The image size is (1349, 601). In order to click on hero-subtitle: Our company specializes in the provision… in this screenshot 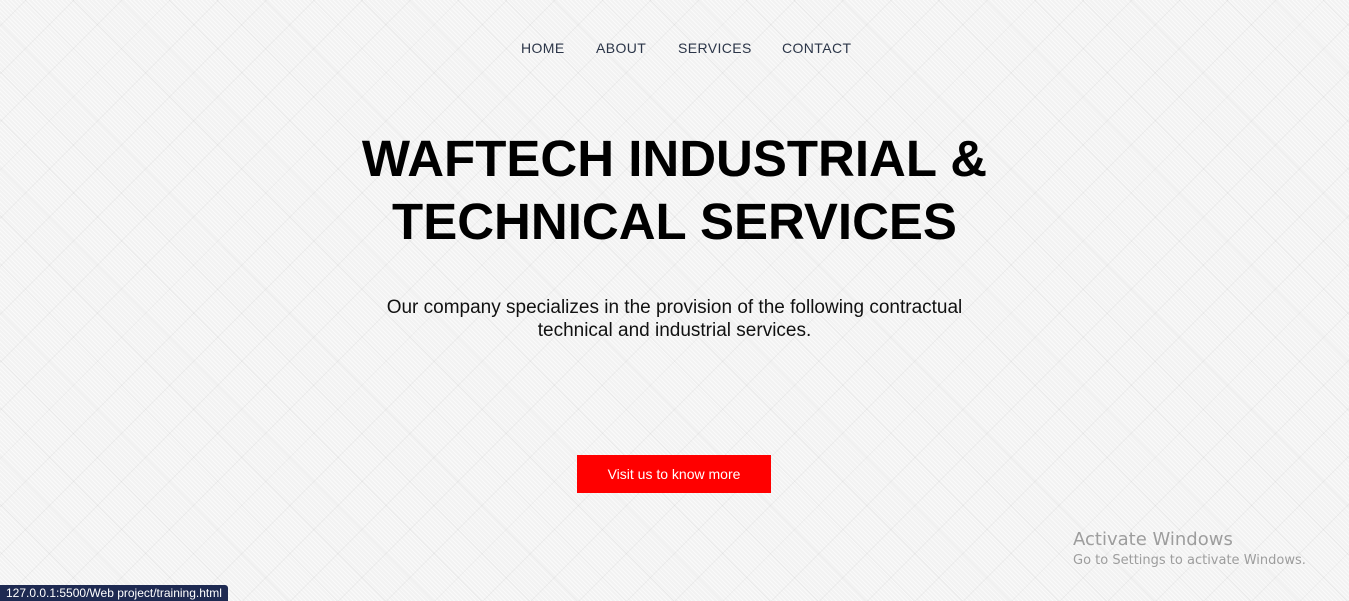, I will do `click(674, 319)`.